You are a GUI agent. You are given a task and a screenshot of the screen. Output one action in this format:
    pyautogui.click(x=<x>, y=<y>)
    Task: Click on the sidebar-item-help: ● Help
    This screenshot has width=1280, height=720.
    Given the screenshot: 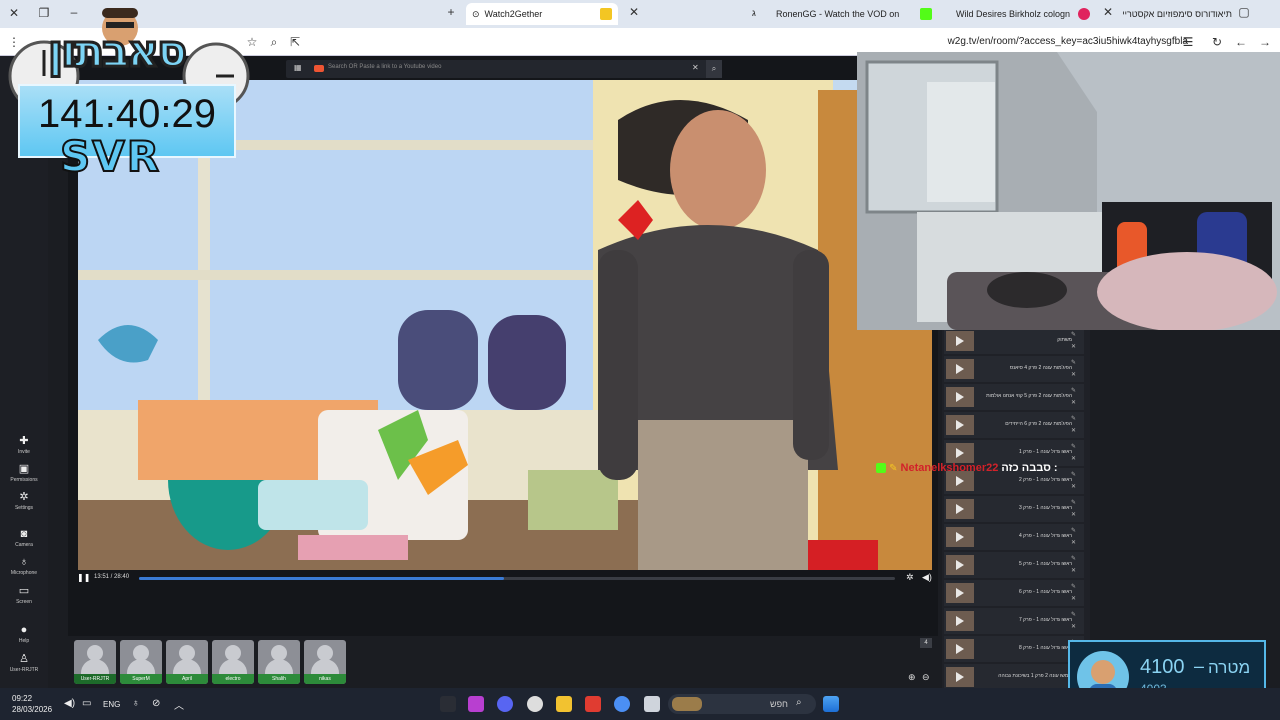 What is the action you would take?
    pyautogui.click(x=24, y=634)
    